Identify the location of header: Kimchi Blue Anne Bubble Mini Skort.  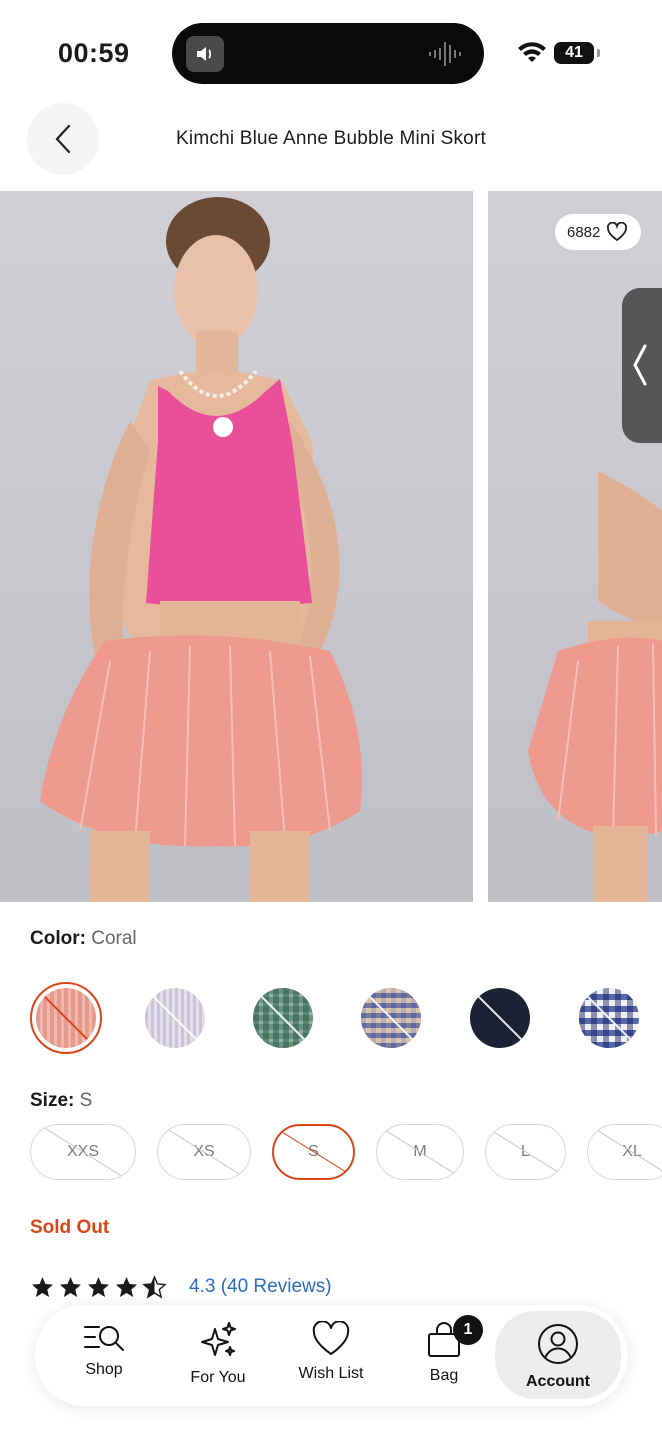
(331, 145).